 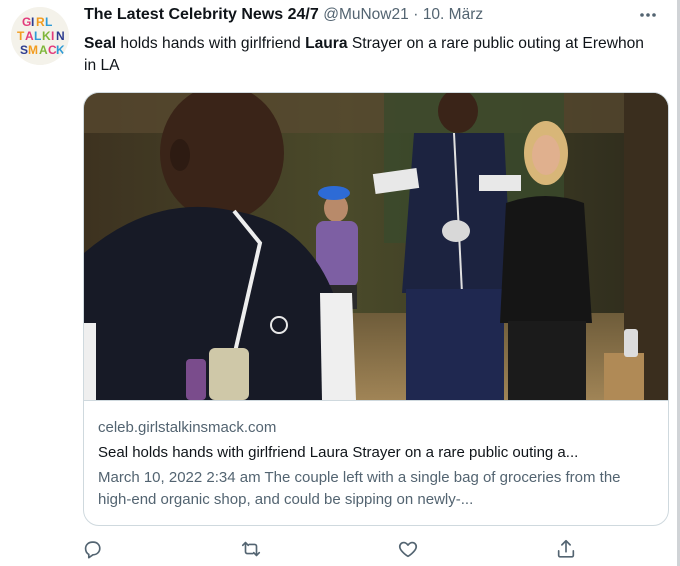 I want to click on action-bar, so click(x=340, y=551).